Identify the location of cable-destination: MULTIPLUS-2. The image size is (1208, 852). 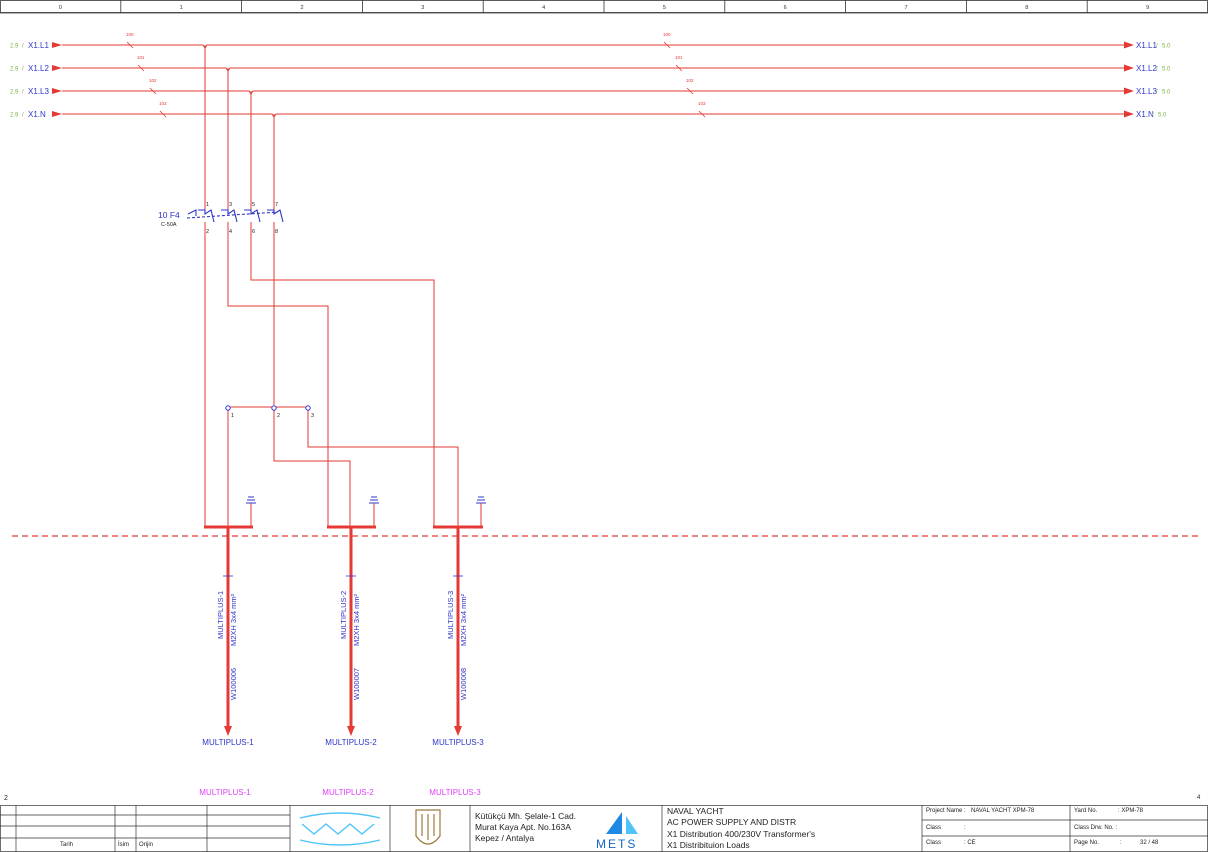
(351, 742).